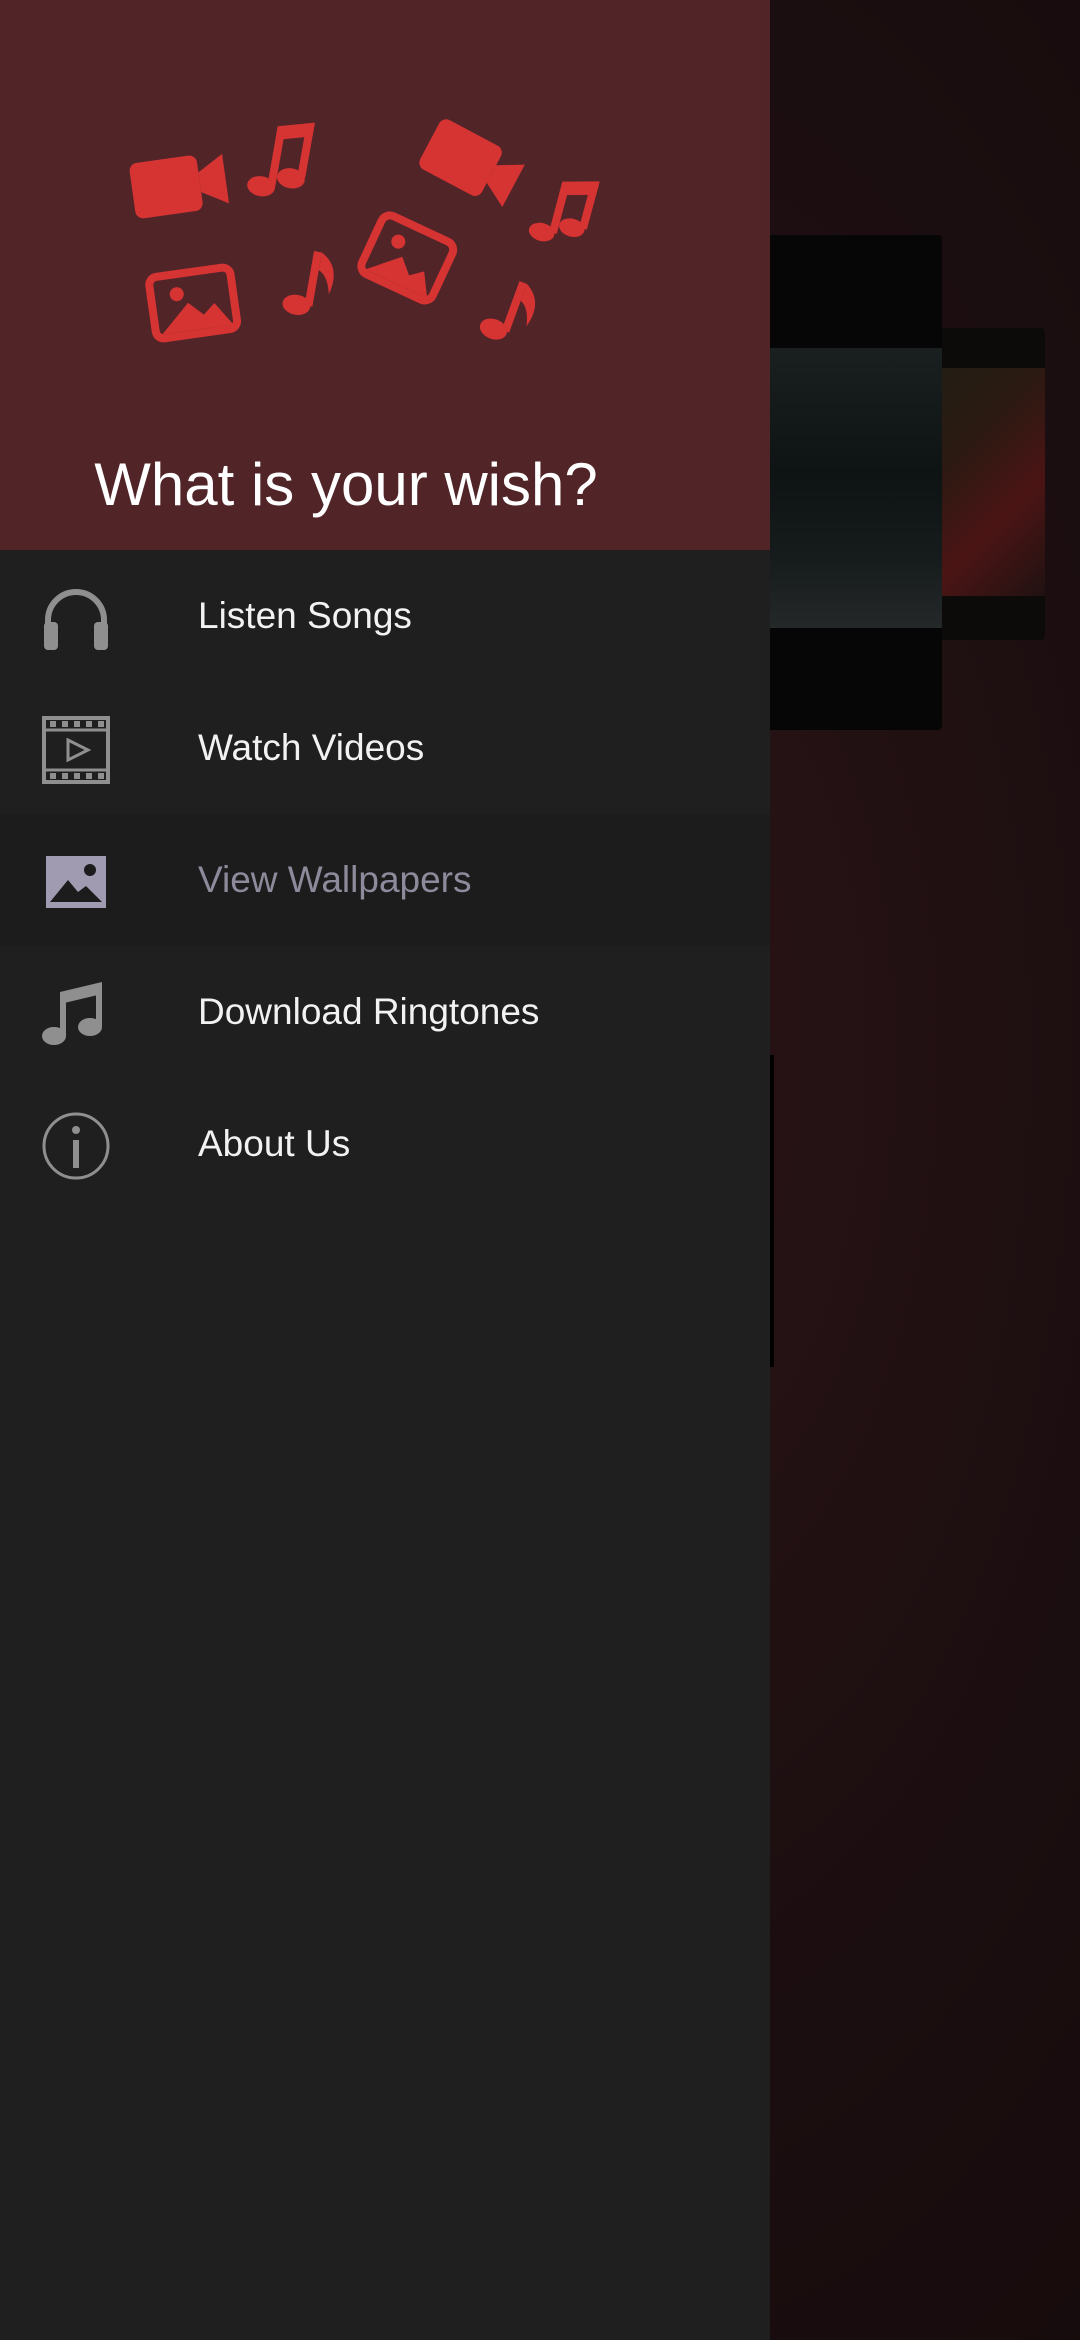 This screenshot has height=2340, width=1080. What do you see at coordinates (305, 615) in the screenshot?
I see `menu-item-label: Listen Songs` at bounding box center [305, 615].